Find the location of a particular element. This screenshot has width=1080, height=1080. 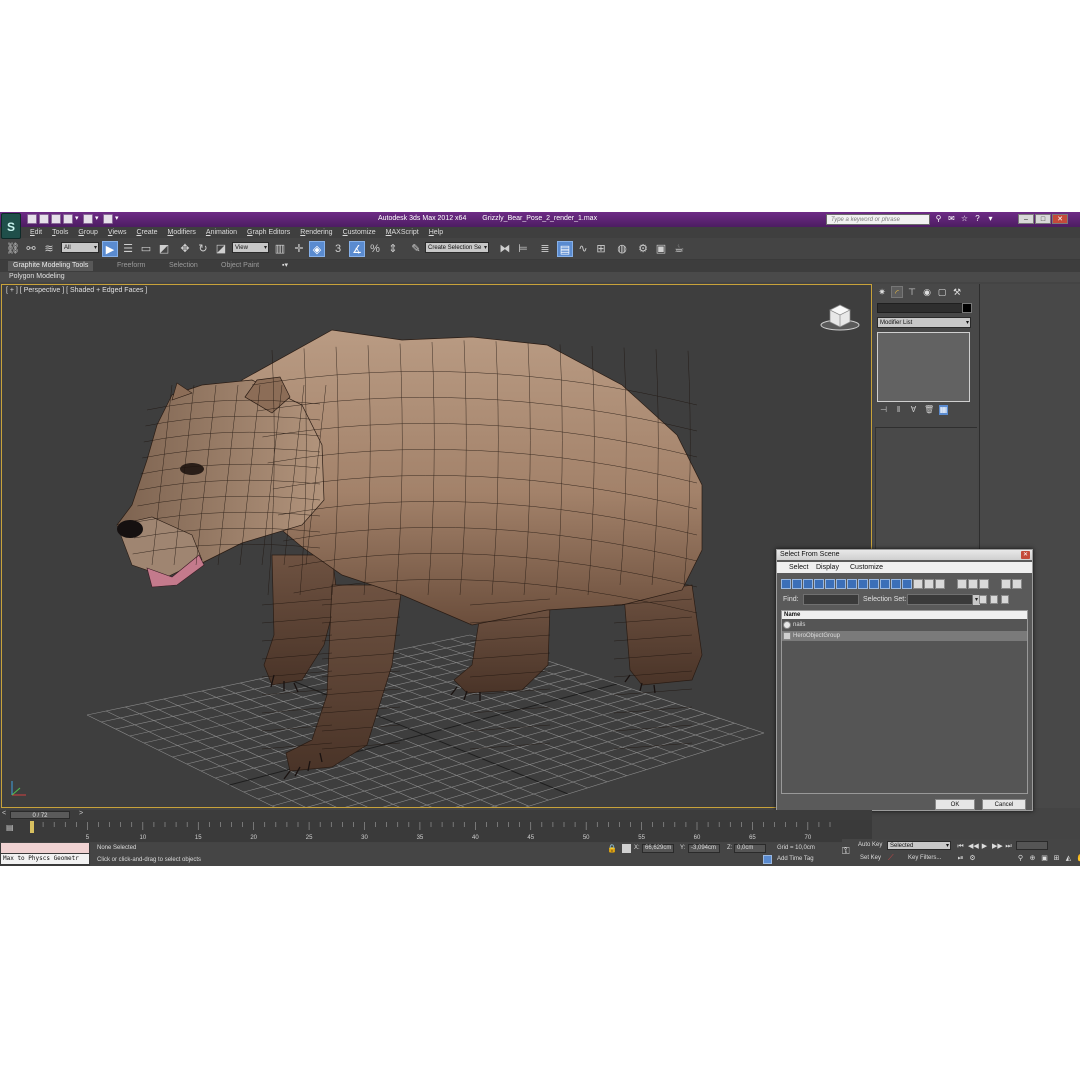

dialog-menu-display: Display is located at coordinates (827, 567).